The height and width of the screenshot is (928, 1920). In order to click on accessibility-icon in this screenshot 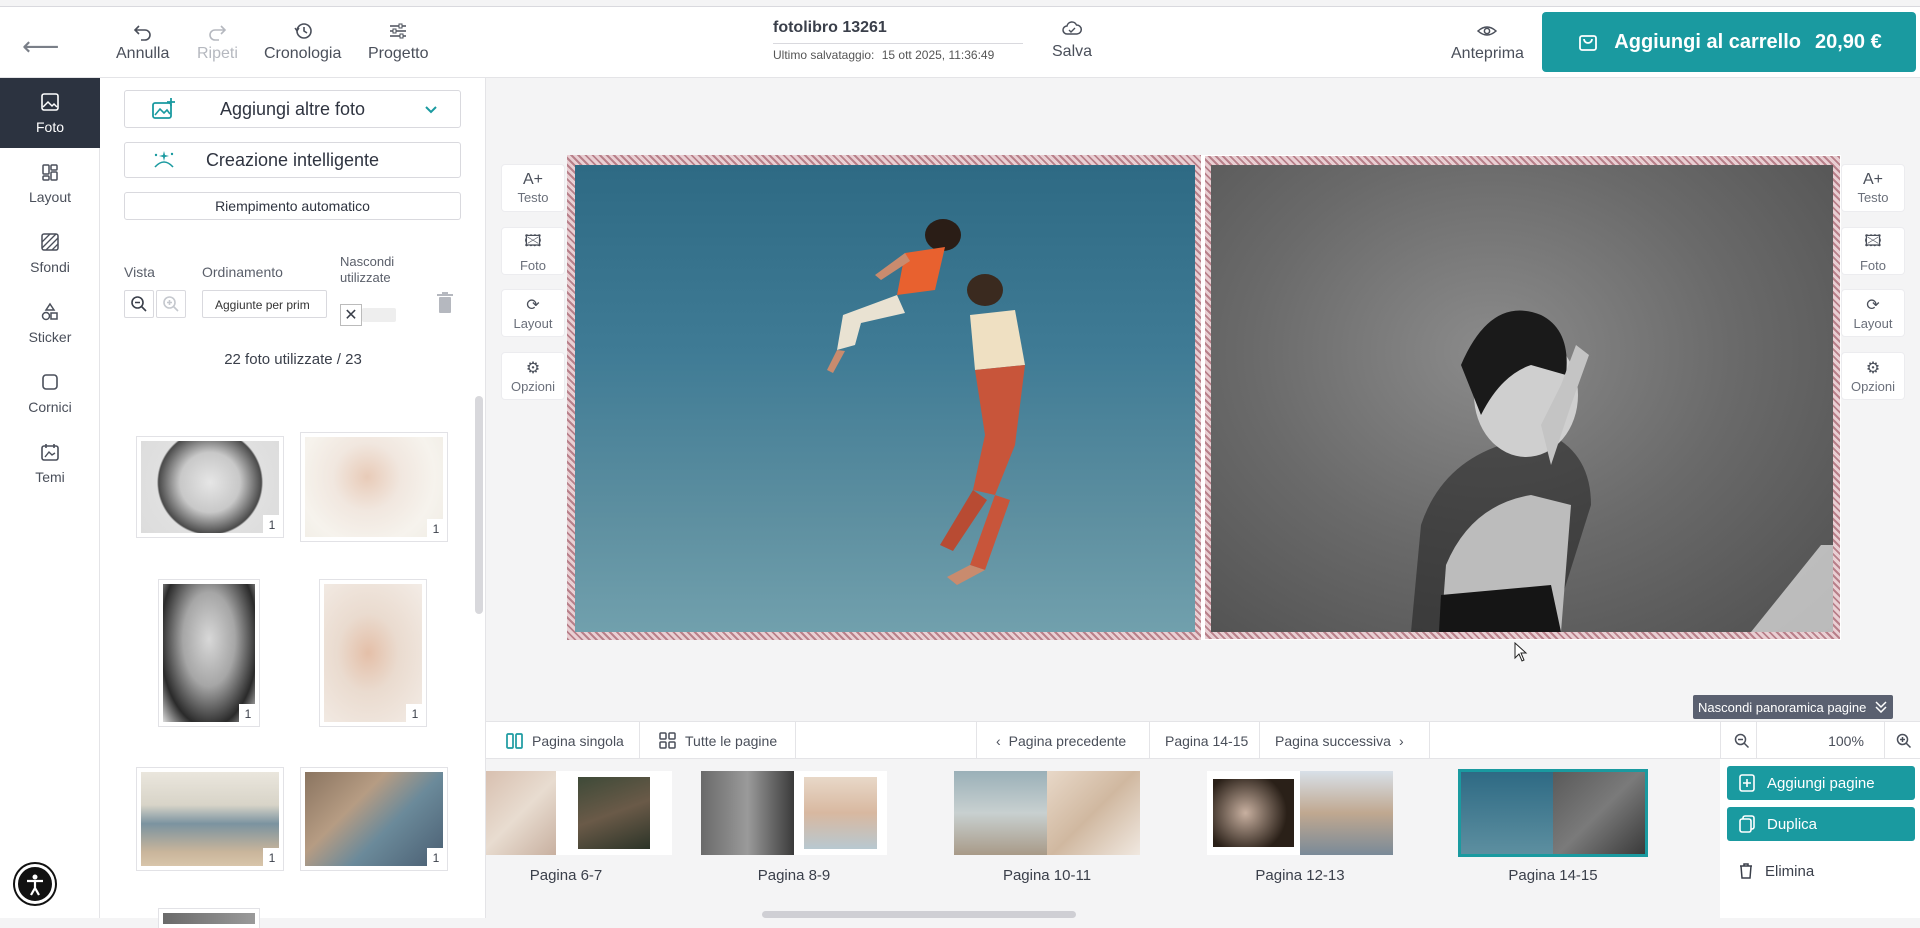, I will do `click(35, 884)`.